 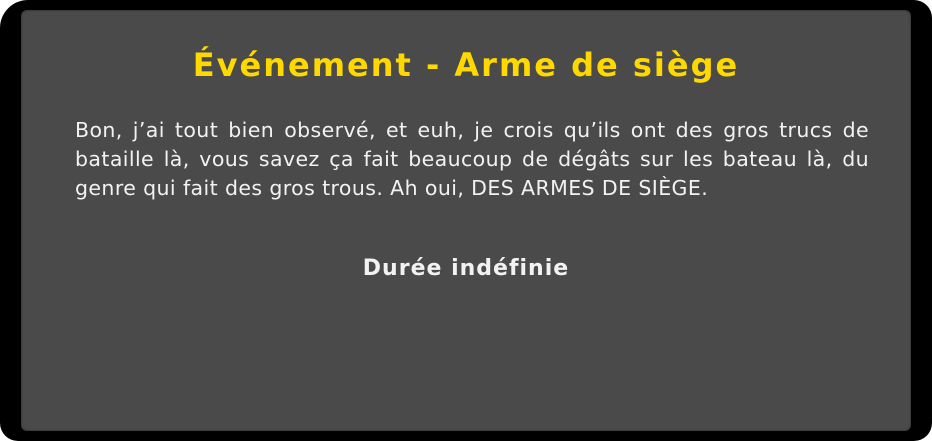 What do you see at coordinates (466, 268) in the screenshot?
I see `event-duration: Durée indéfinie` at bounding box center [466, 268].